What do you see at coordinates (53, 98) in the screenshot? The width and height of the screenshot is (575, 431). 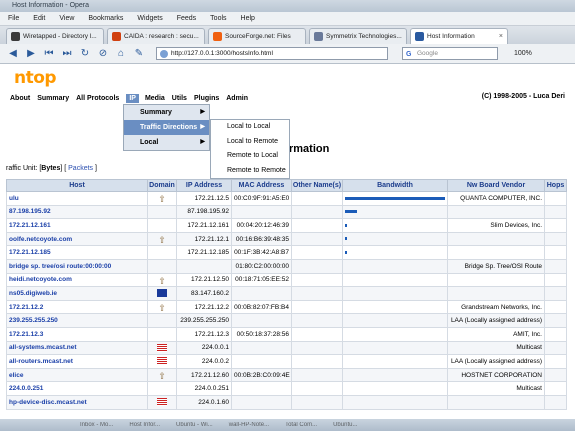 I see `nav-summary: Summary` at bounding box center [53, 98].